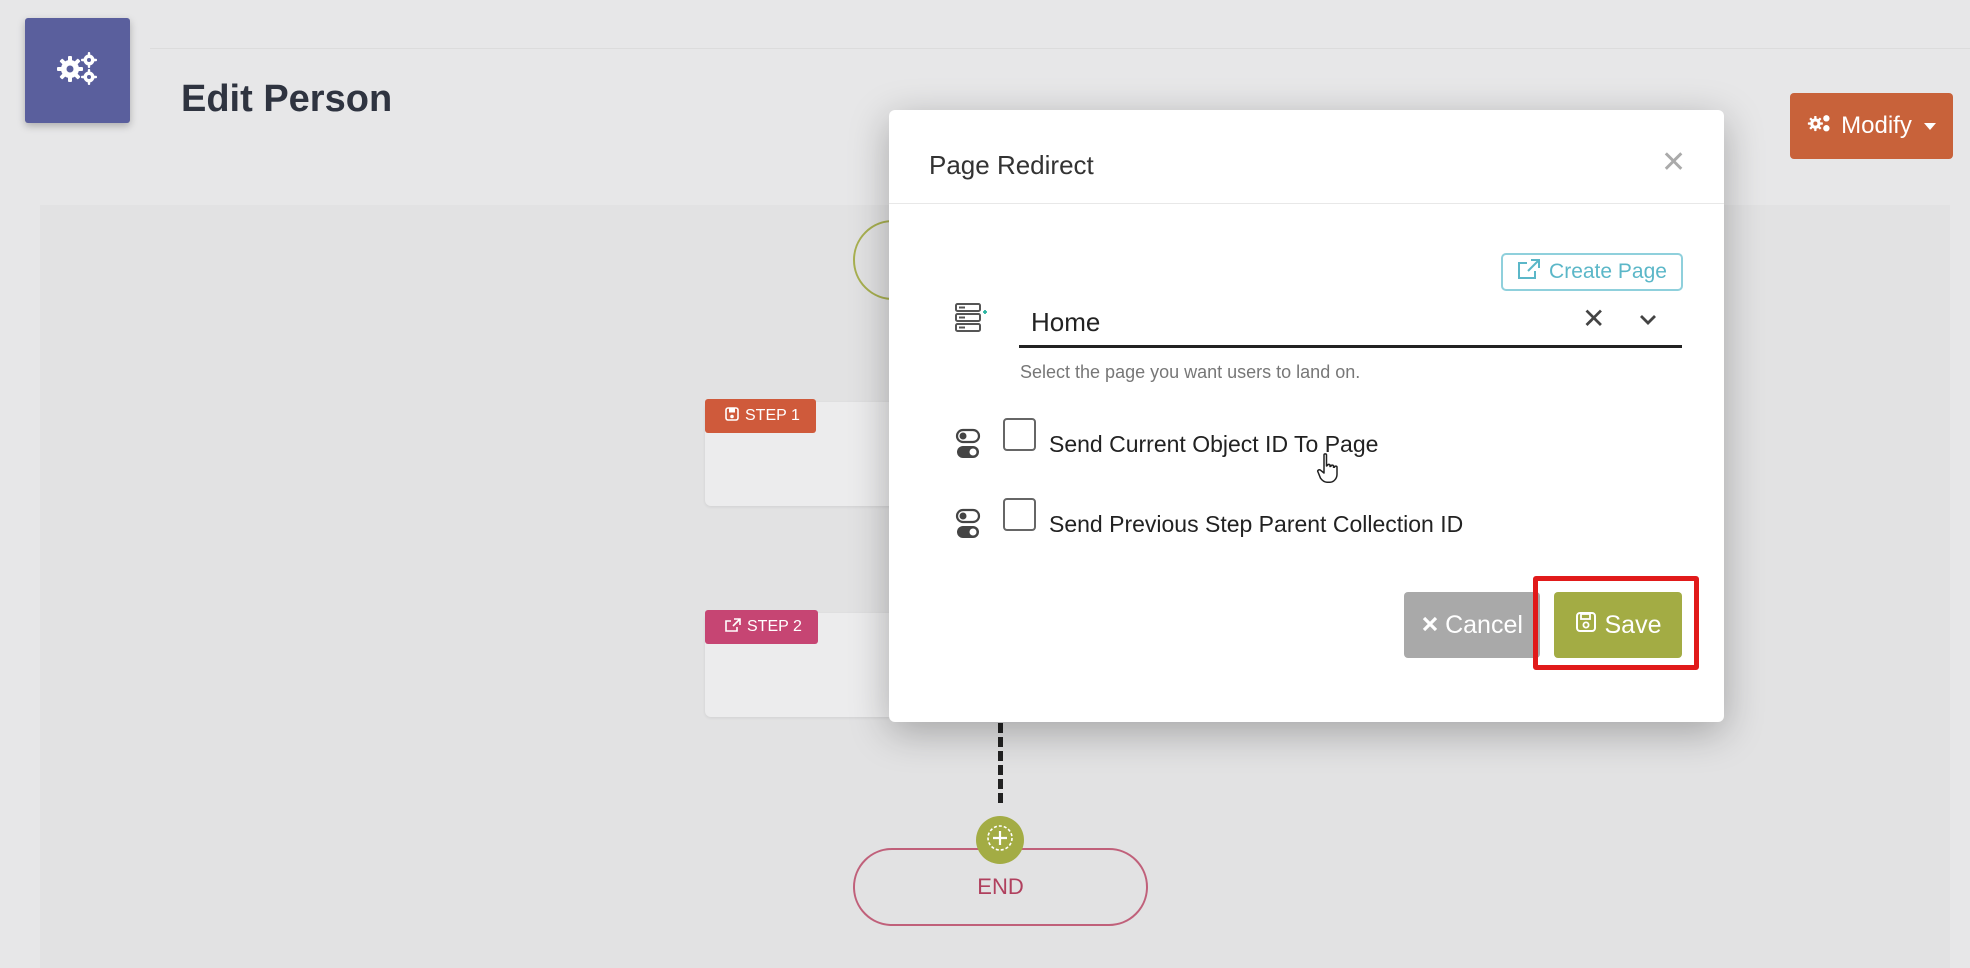 This screenshot has width=1970, height=968. I want to click on save-button: Save, so click(1618, 625).